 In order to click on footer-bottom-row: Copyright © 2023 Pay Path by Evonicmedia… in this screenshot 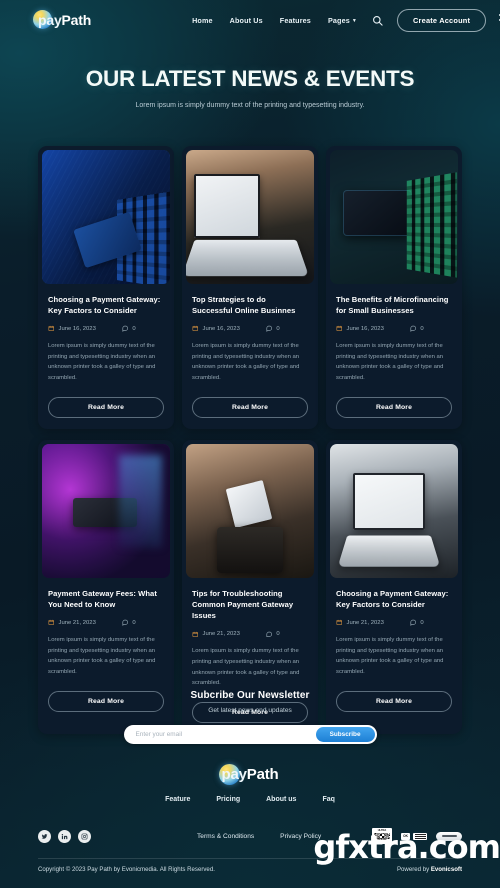, I will do `click(250, 869)`.